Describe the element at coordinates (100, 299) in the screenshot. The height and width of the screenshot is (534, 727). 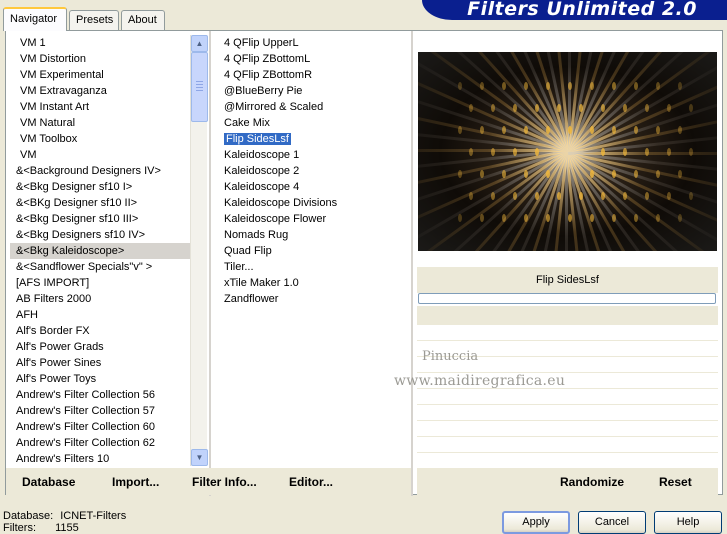
I see `category-item: AB Filters 2000` at that location.